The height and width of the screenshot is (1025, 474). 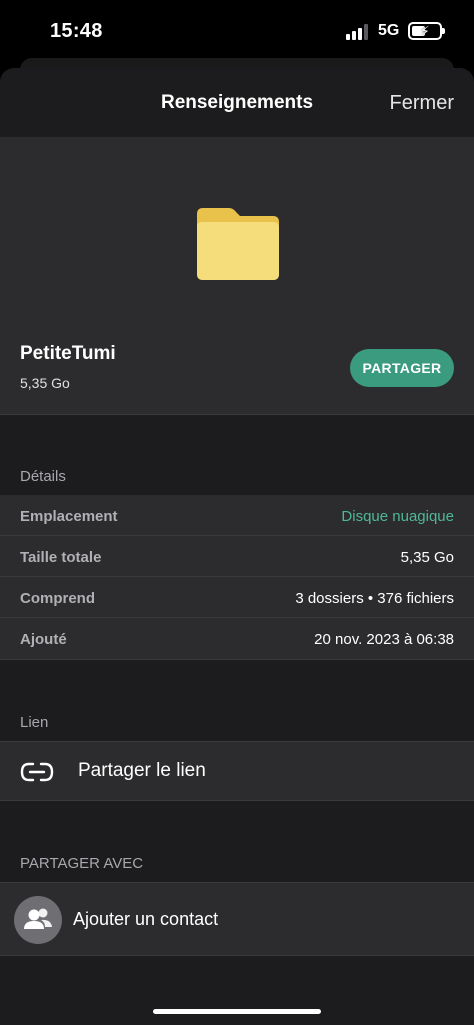 What do you see at coordinates (237, 31) in the screenshot?
I see `status-bar: 15:48 5G ⚡` at bounding box center [237, 31].